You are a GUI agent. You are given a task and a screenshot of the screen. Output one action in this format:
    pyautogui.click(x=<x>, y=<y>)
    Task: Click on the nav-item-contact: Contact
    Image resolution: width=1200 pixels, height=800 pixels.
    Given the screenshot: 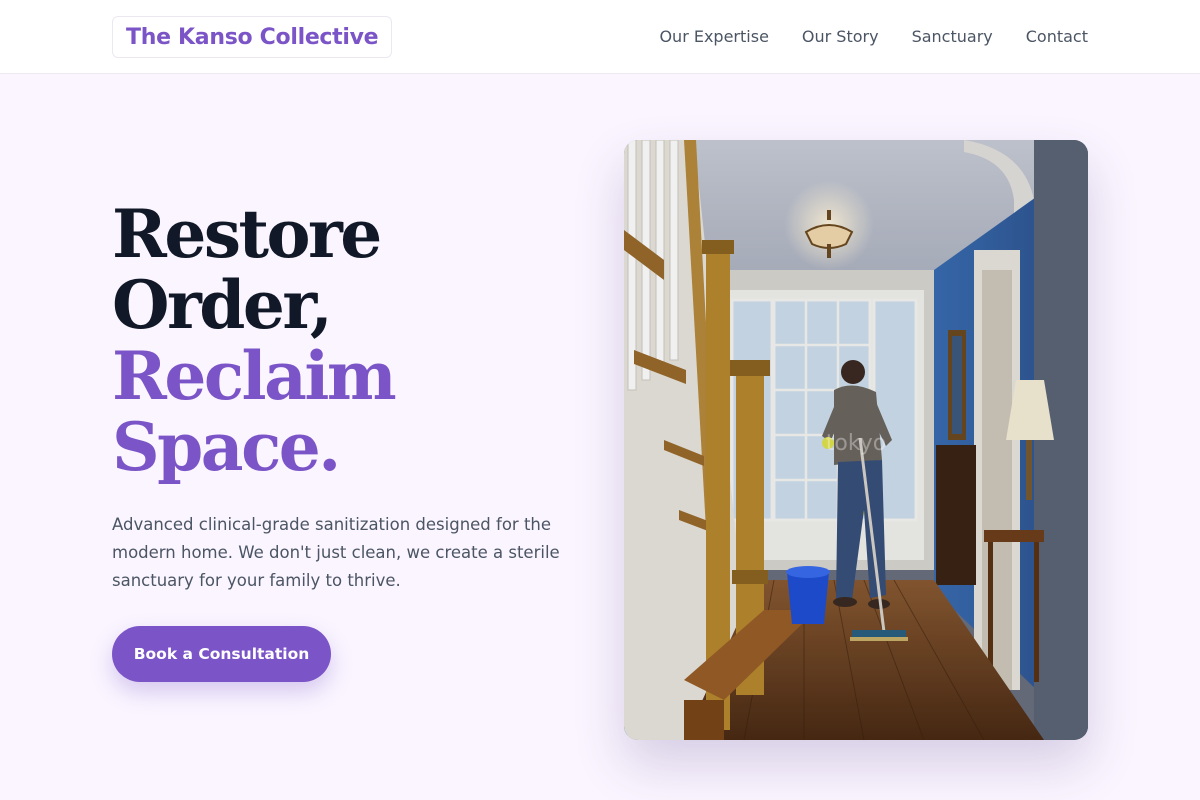 What is the action you would take?
    pyautogui.click(x=1057, y=36)
    